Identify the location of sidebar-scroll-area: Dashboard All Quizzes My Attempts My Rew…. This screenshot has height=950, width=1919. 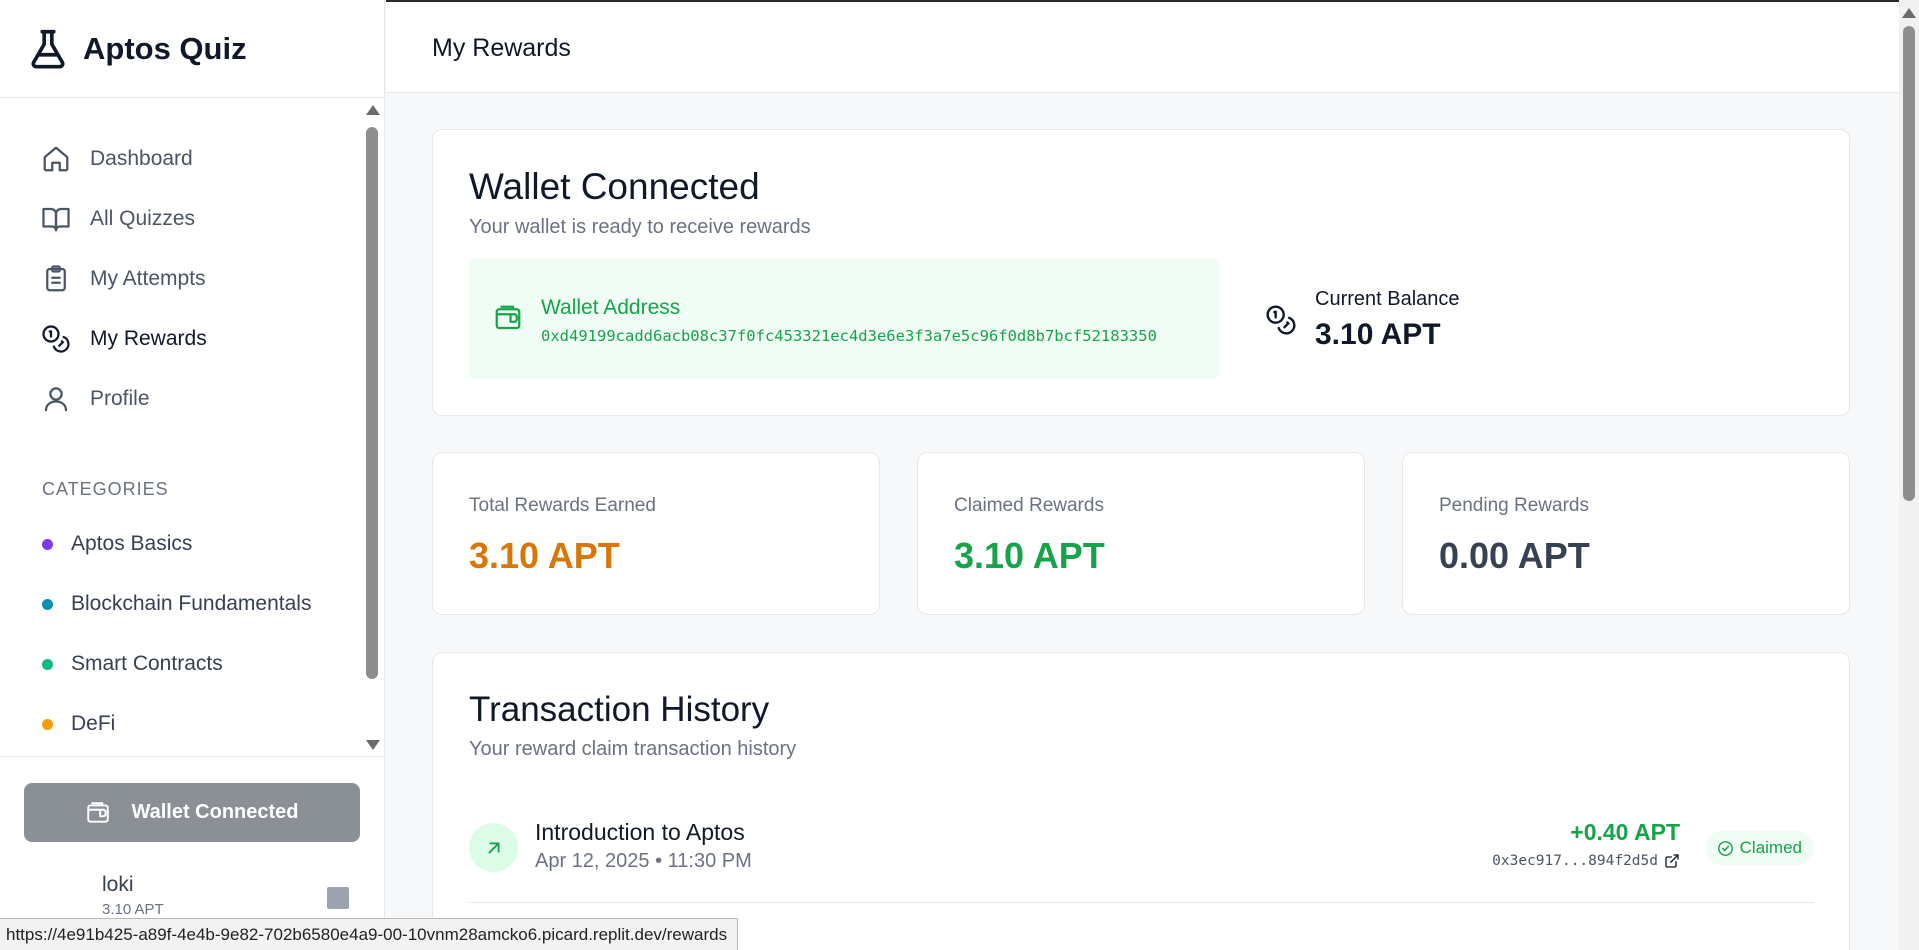
(192, 427).